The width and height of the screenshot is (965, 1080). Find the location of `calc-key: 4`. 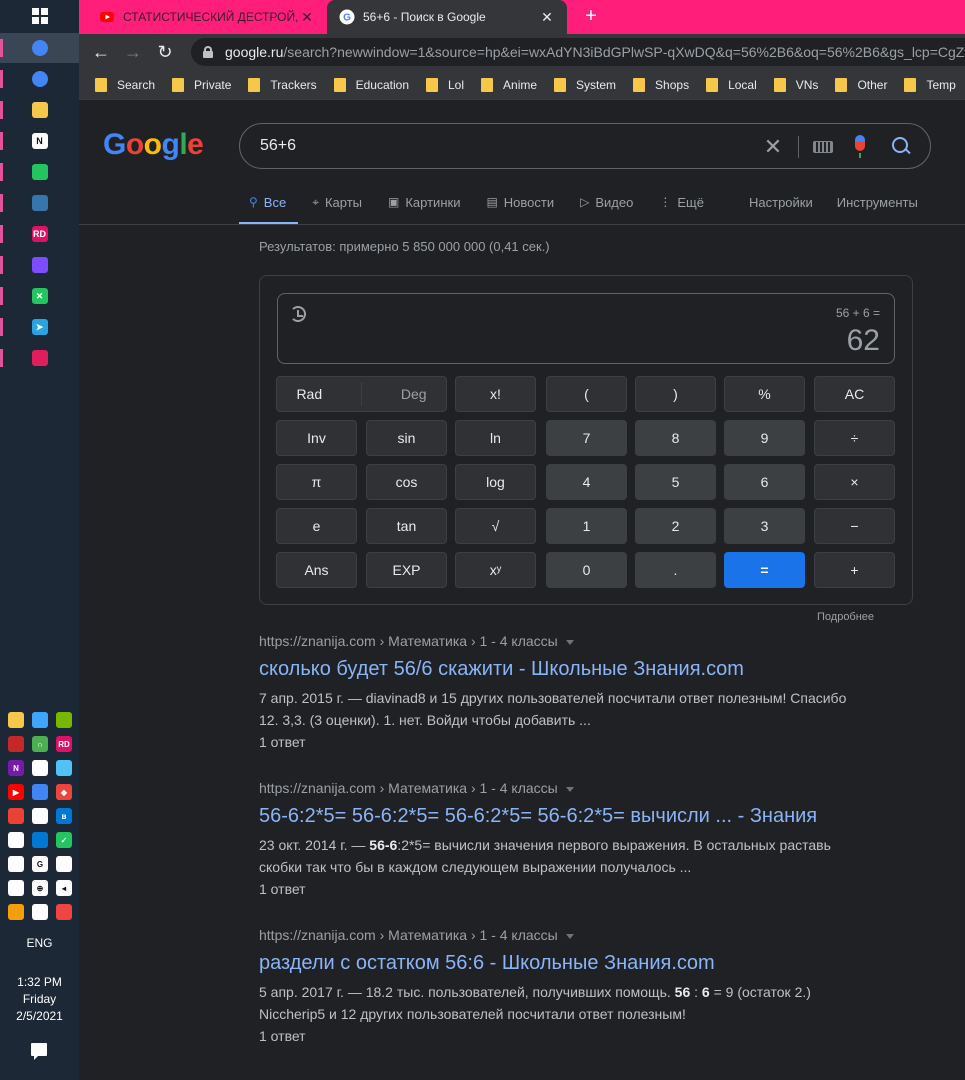

calc-key: 4 is located at coordinates (586, 482).